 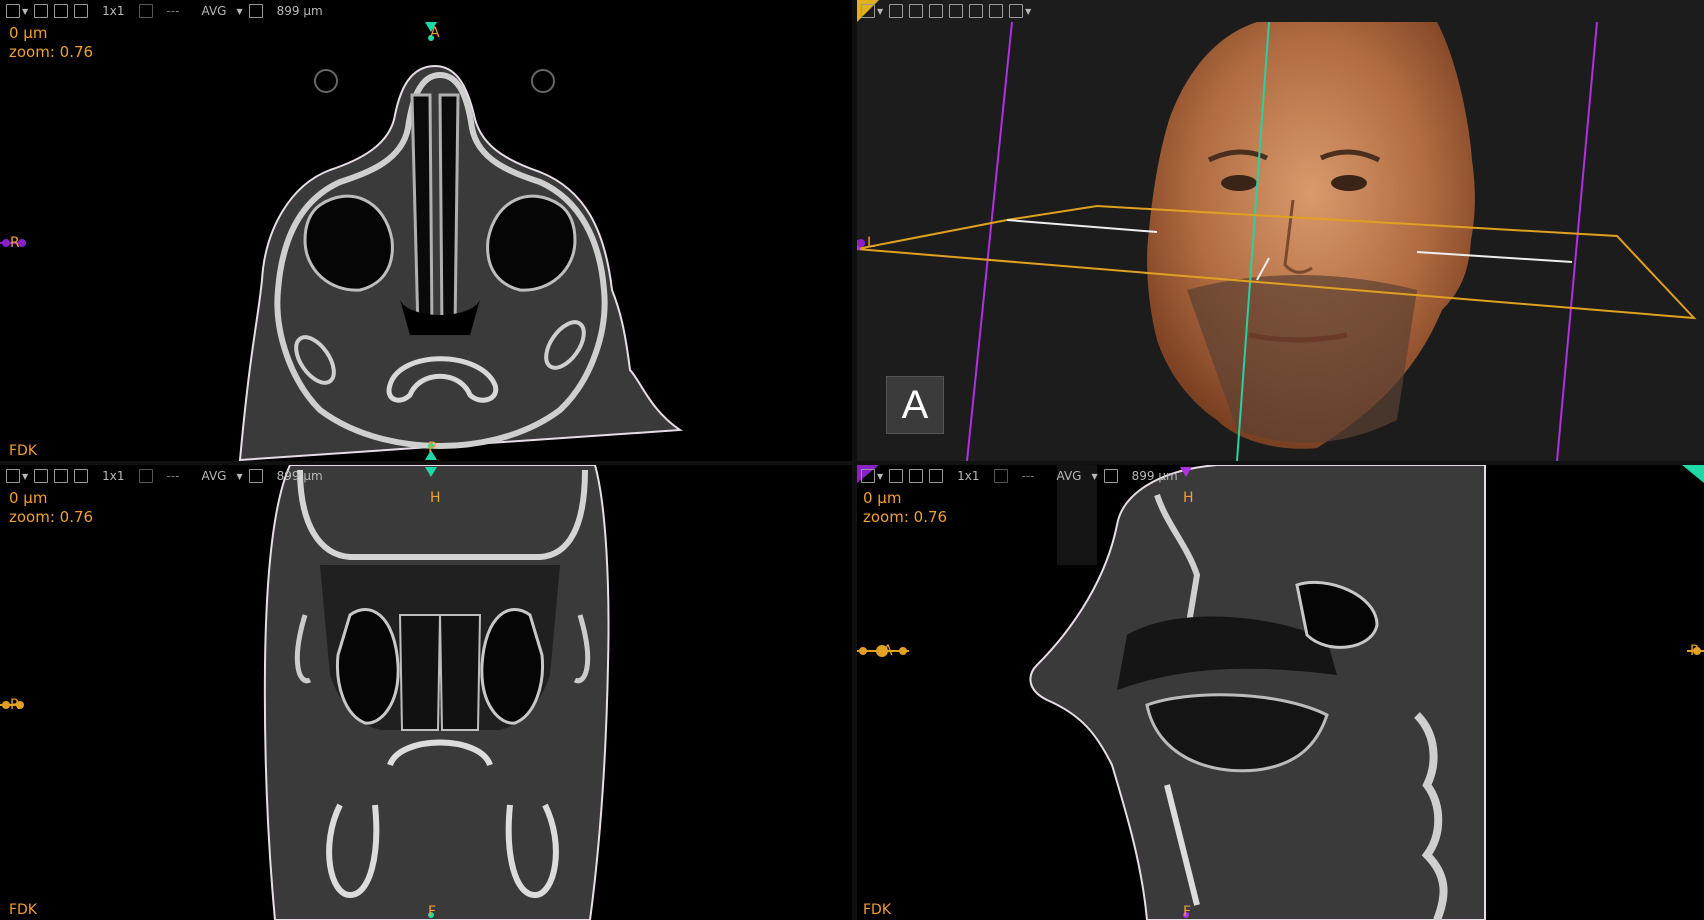 I want to click on pane-divider-horizontal, so click(x=852, y=463).